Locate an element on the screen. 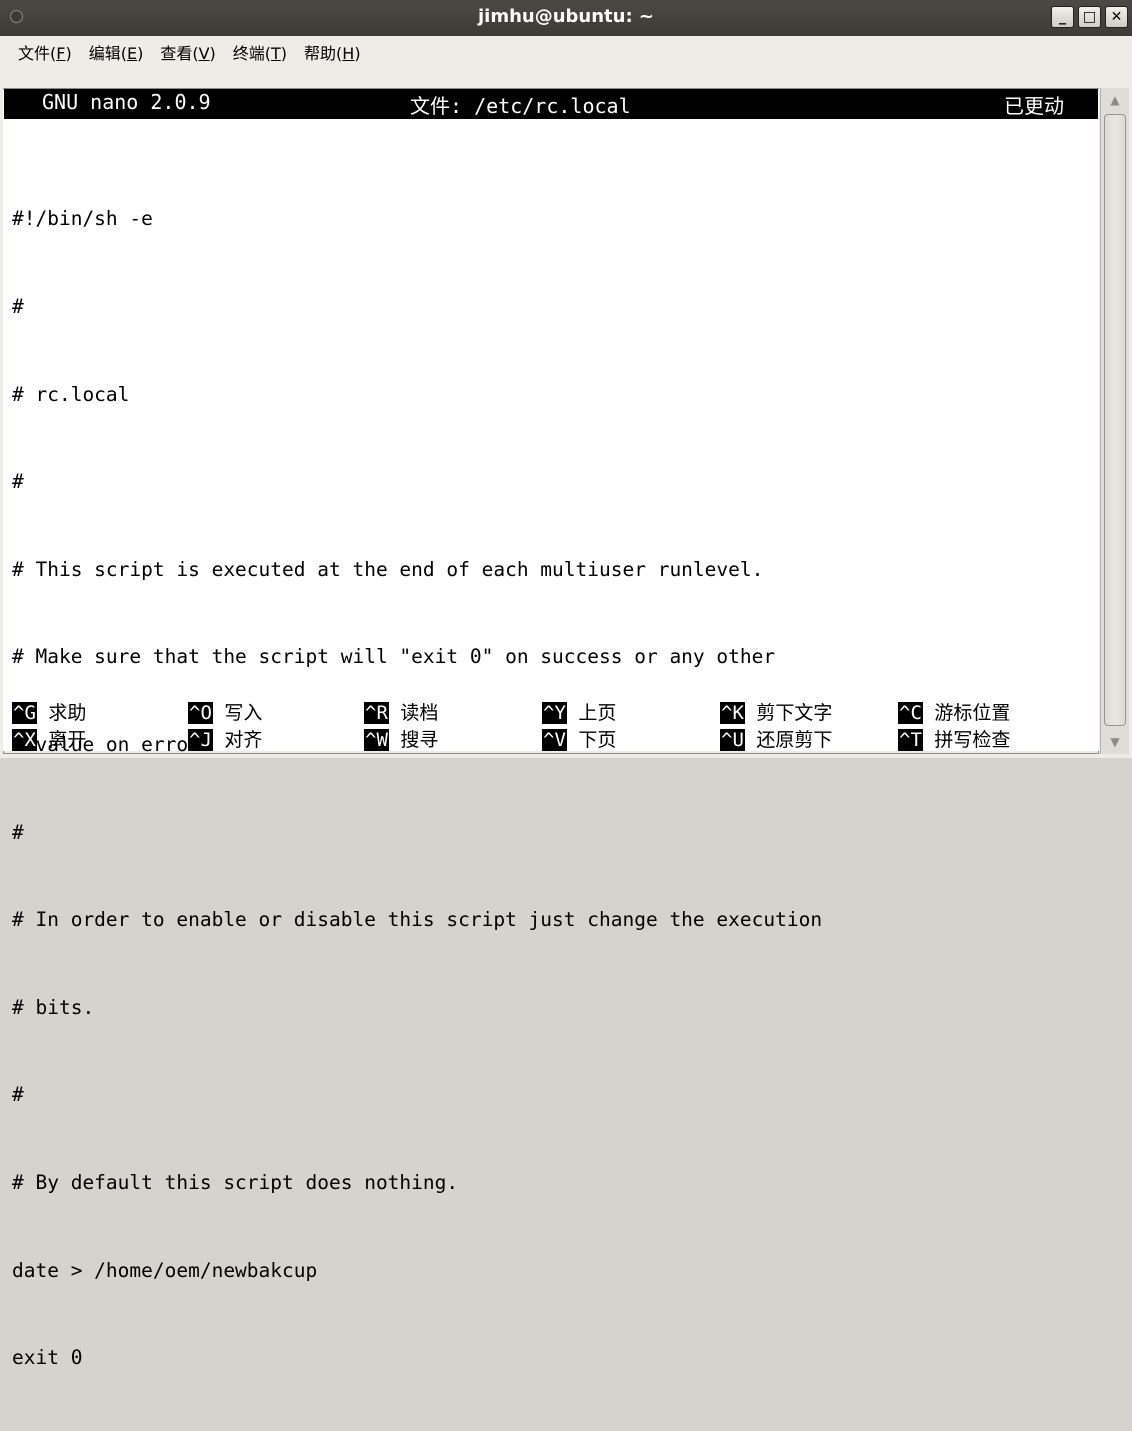  close-icon: ✕ is located at coordinates (1116, 17).